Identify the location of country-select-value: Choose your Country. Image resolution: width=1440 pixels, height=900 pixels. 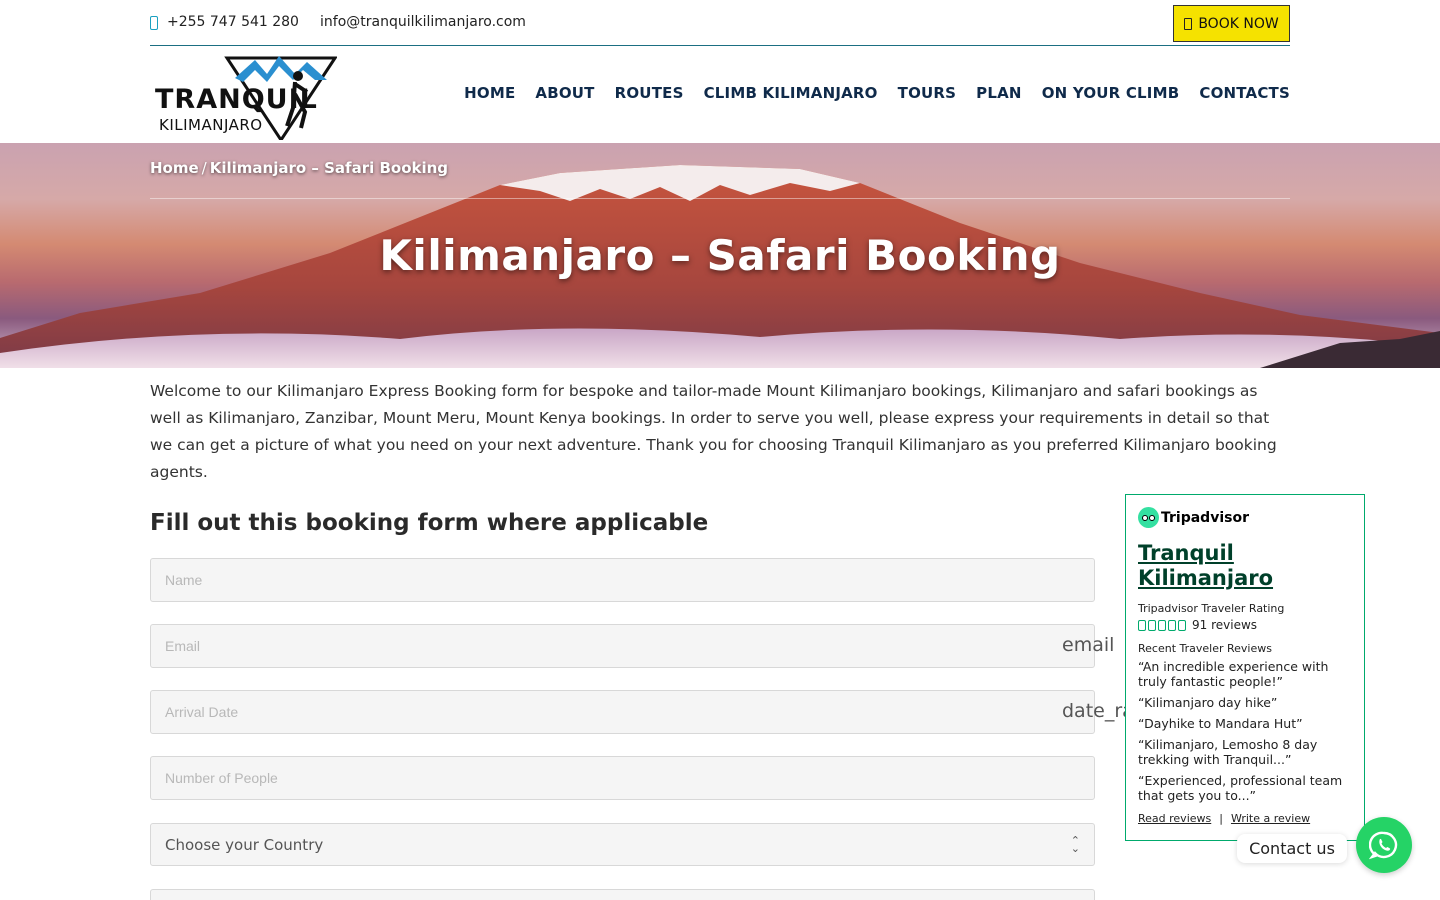
(244, 844).